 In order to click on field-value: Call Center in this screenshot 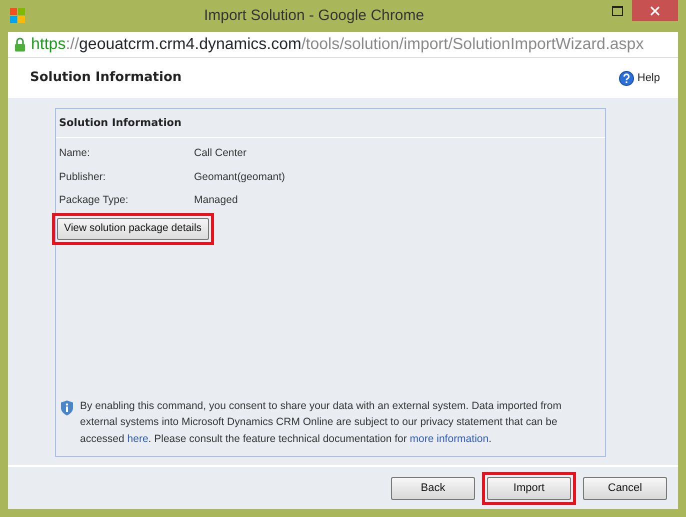, I will do `click(220, 153)`.